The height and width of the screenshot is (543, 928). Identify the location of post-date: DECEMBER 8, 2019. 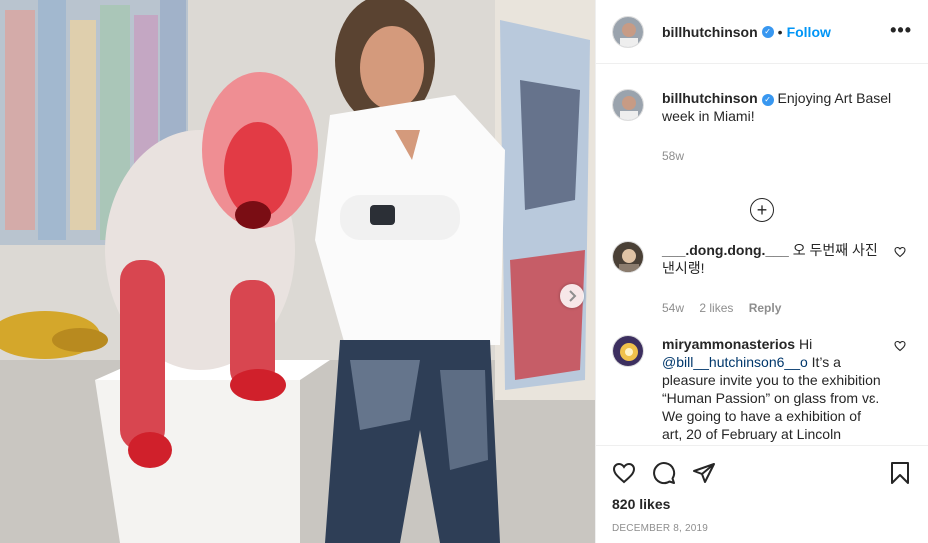
(762, 528).